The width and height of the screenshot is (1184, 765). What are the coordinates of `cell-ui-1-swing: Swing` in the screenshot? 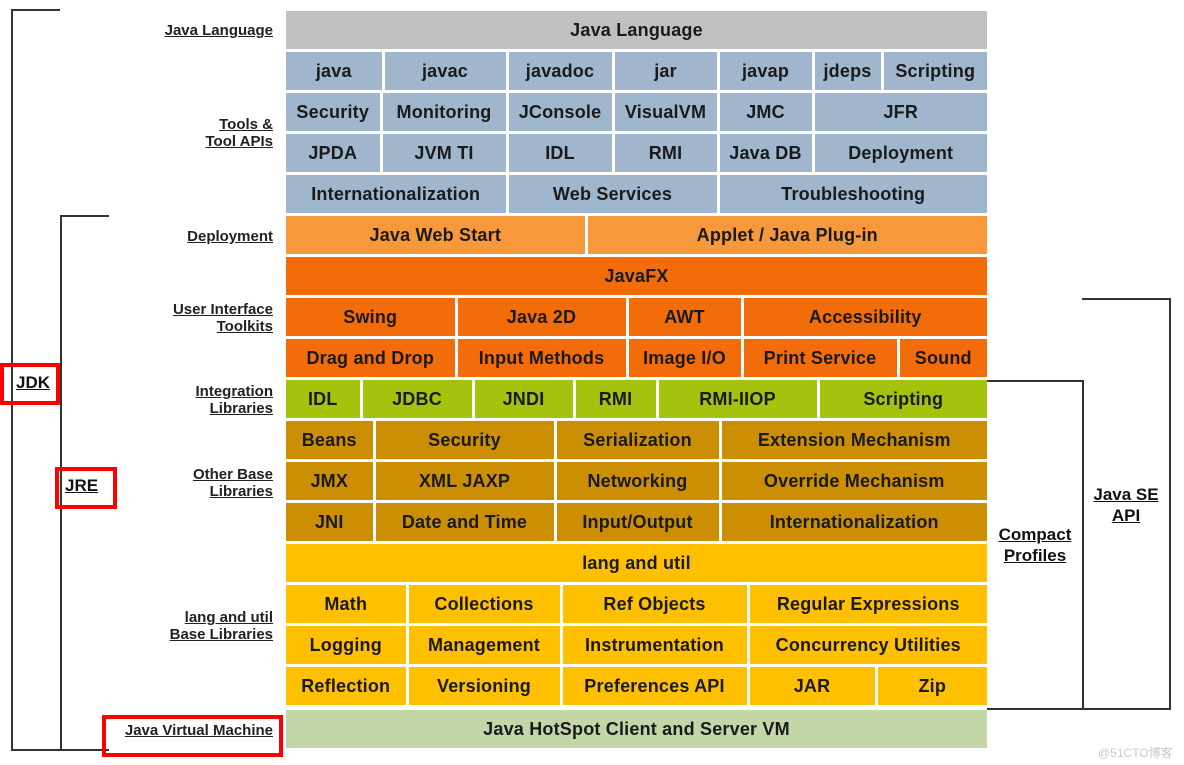 It's located at (370, 317).